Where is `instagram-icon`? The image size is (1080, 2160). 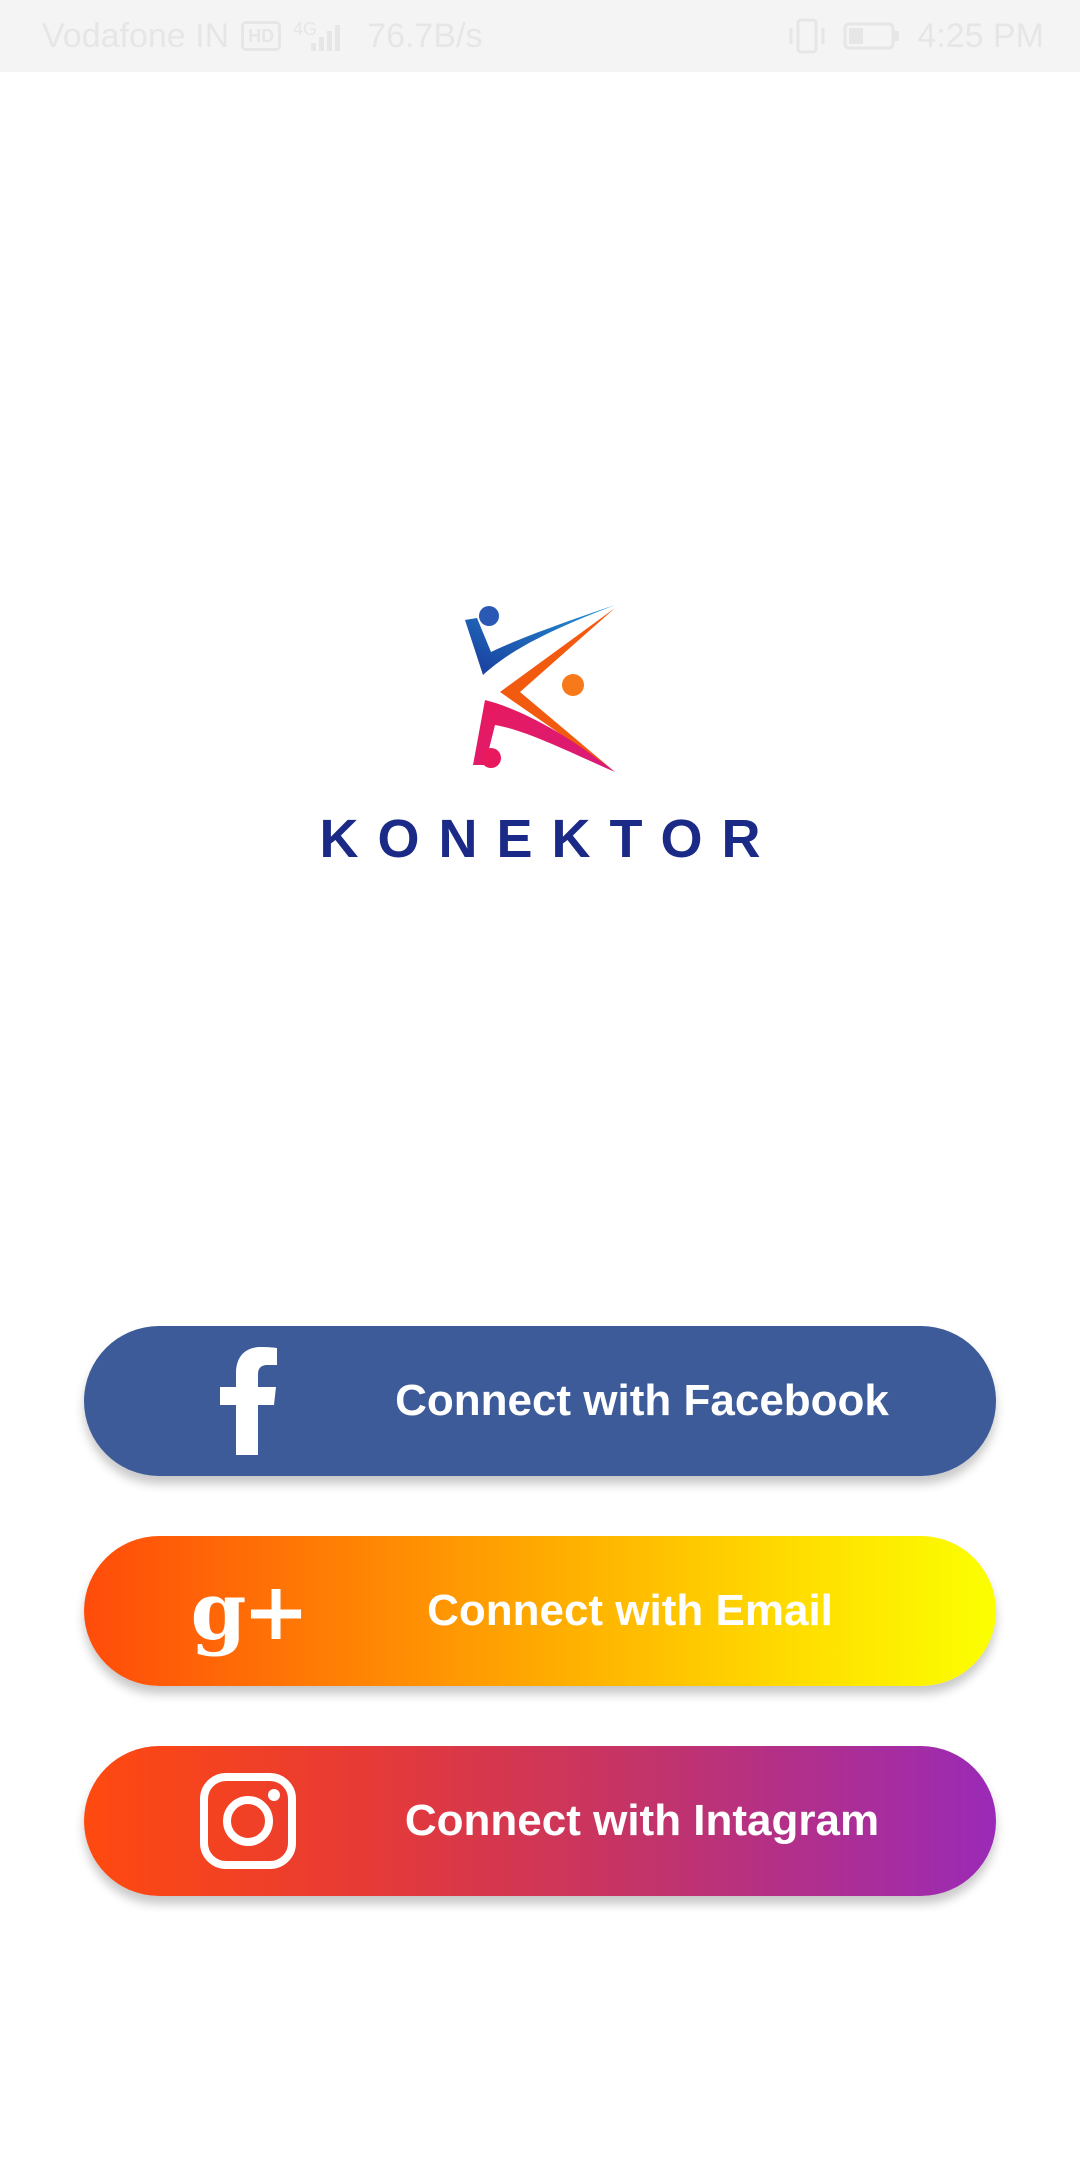
instagram-icon is located at coordinates (248, 1821).